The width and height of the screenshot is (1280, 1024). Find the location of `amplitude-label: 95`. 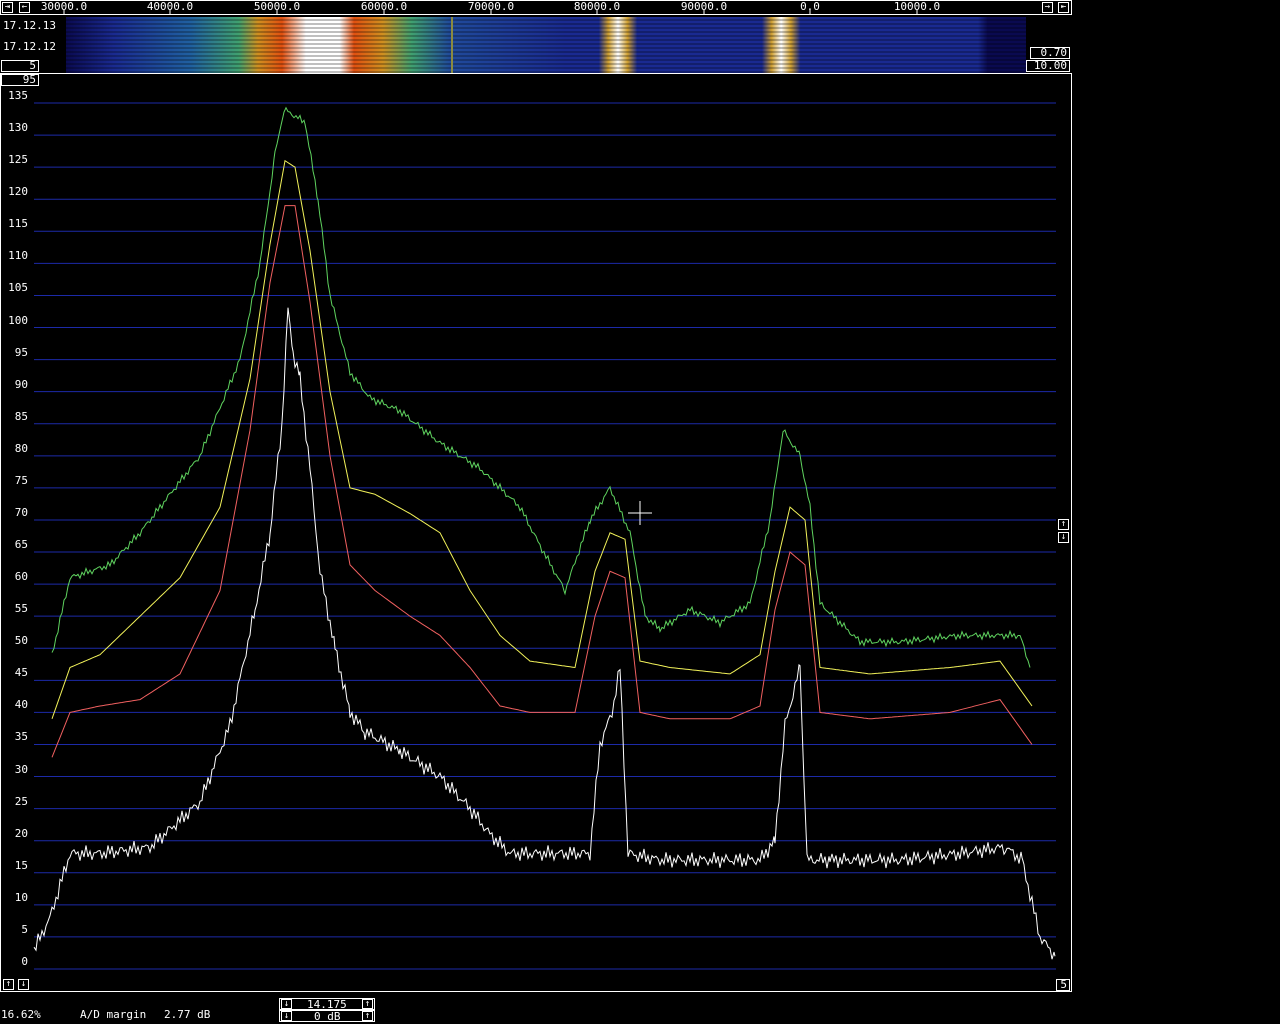

amplitude-label: 95 is located at coordinates (21, 352).